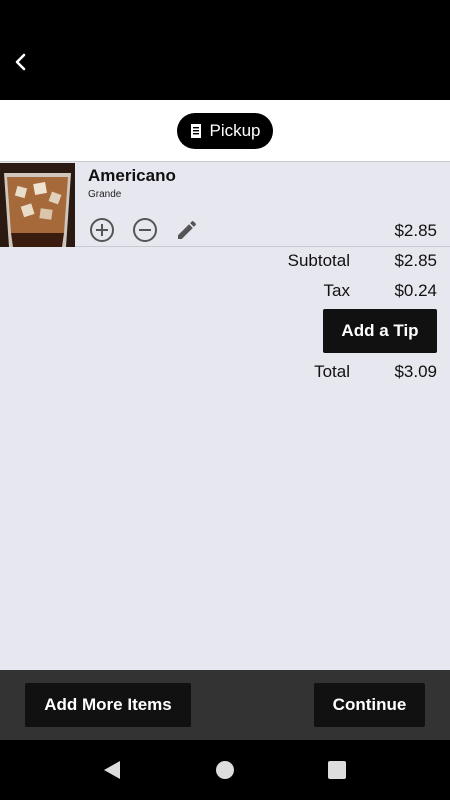 The width and height of the screenshot is (450, 800). Describe the element at coordinates (108, 705) in the screenshot. I see `add-more-items-button: Add More Items` at that location.